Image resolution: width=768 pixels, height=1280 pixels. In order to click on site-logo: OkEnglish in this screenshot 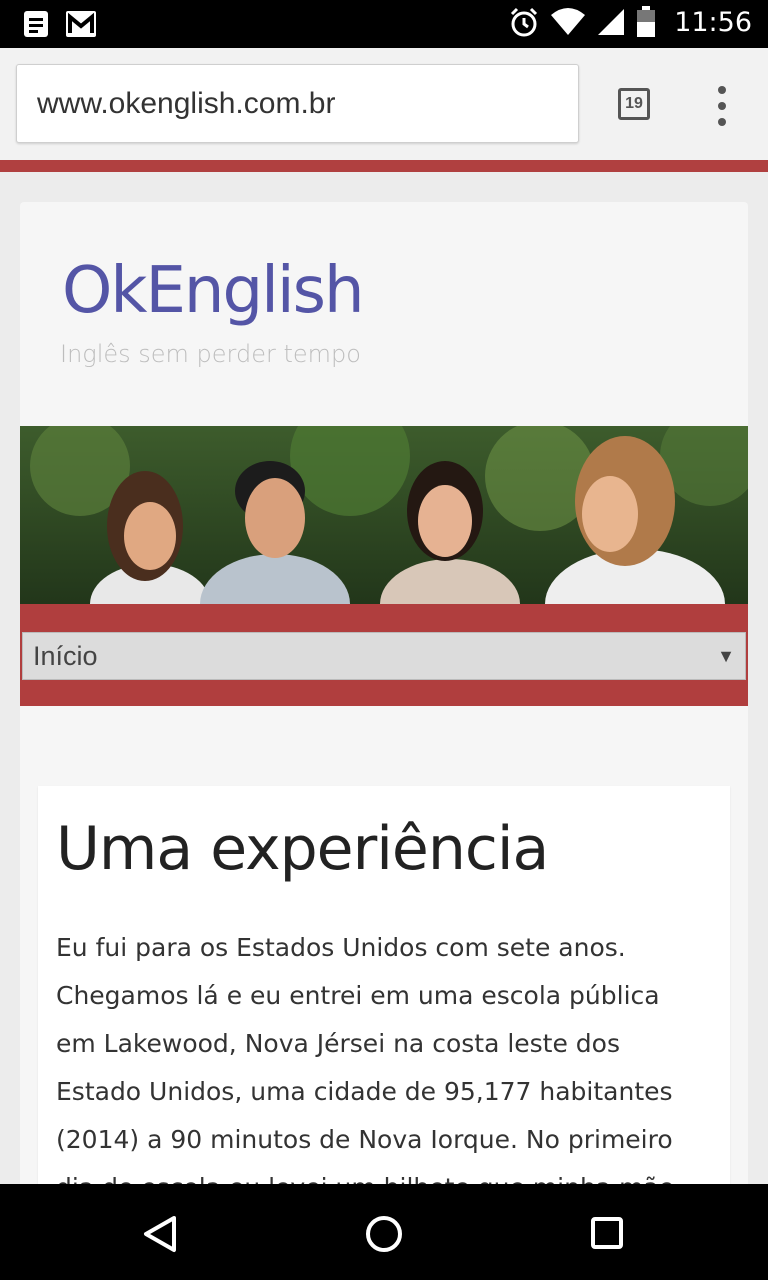, I will do `click(213, 291)`.